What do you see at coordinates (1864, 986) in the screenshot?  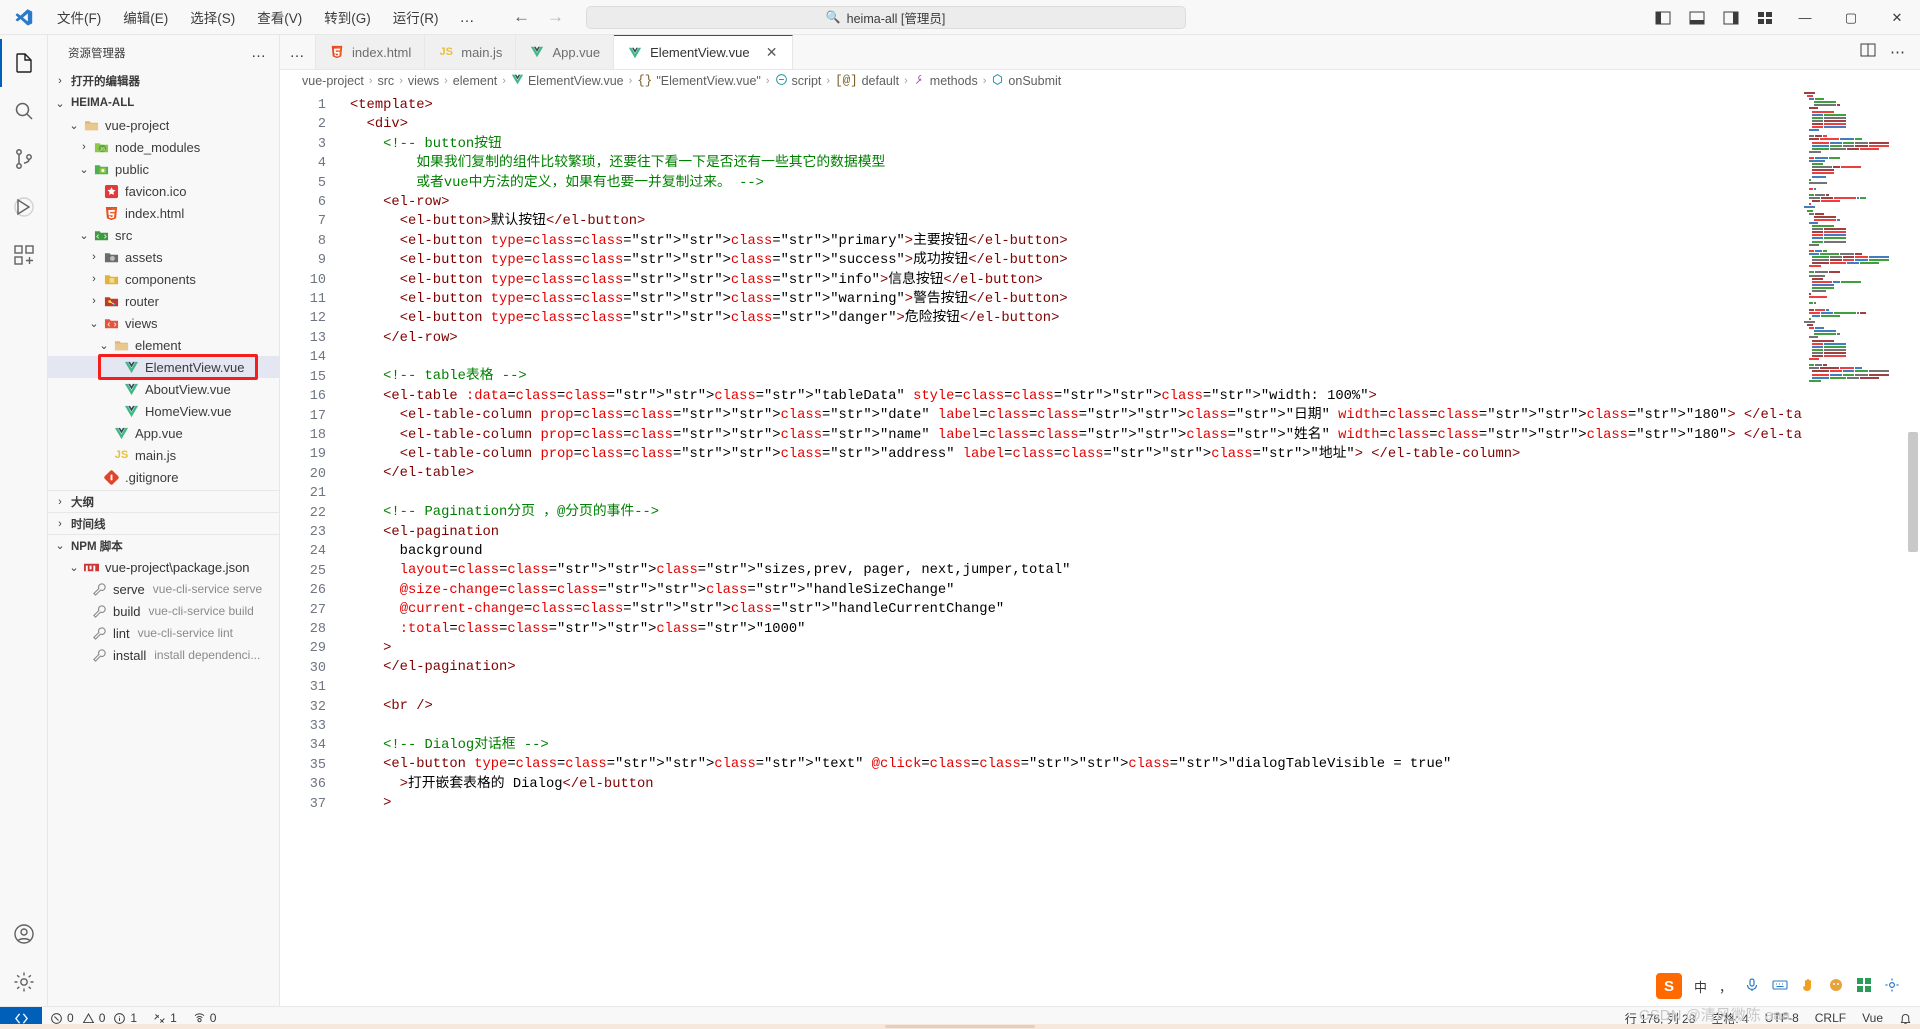 I see `grid-icon` at bounding box center [1864, 986].